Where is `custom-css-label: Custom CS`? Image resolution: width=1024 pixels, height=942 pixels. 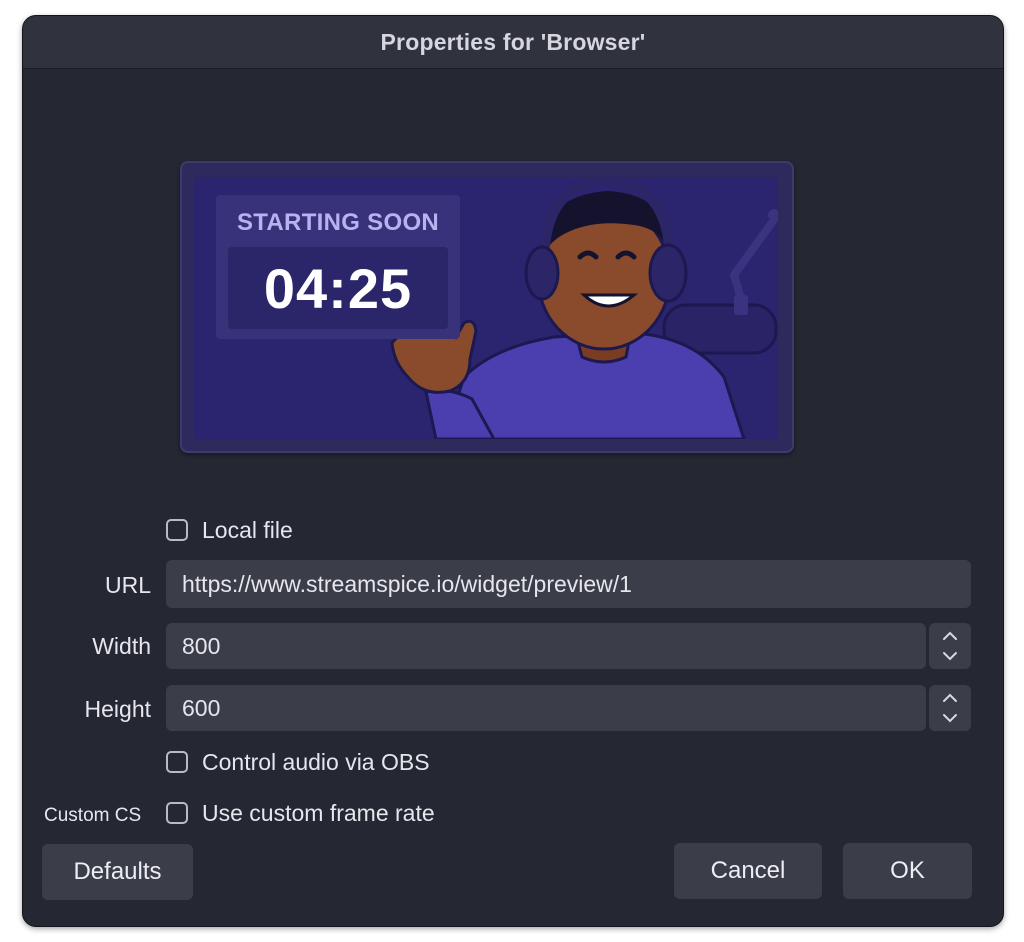 custom-css-label: Custom CS is located at coordinates (93, 815).